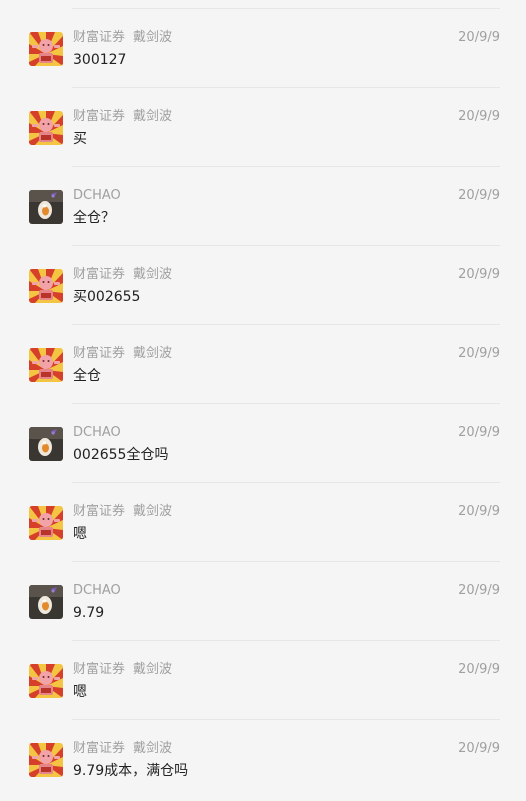 The image size is (526, 801). Describe the element at coordinates (94, 218) in the screenshot. I see `message-text: 全仓？` at that location.